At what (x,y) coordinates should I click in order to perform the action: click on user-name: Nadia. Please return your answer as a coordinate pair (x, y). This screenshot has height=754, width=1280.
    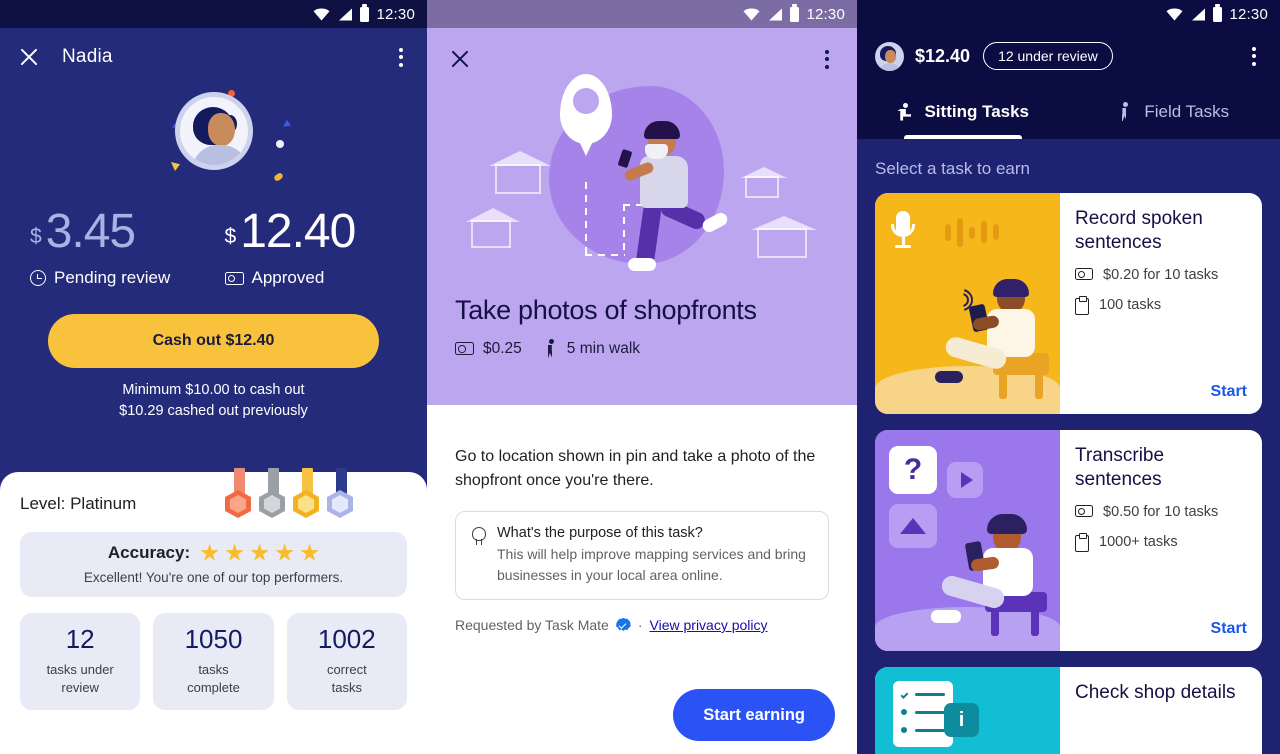
    Looking at the image, I should click on (87, 56).